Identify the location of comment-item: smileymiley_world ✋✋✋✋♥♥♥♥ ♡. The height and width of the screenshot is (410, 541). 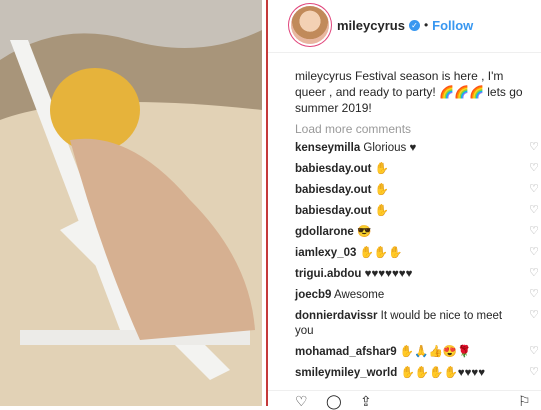
(418, 373).